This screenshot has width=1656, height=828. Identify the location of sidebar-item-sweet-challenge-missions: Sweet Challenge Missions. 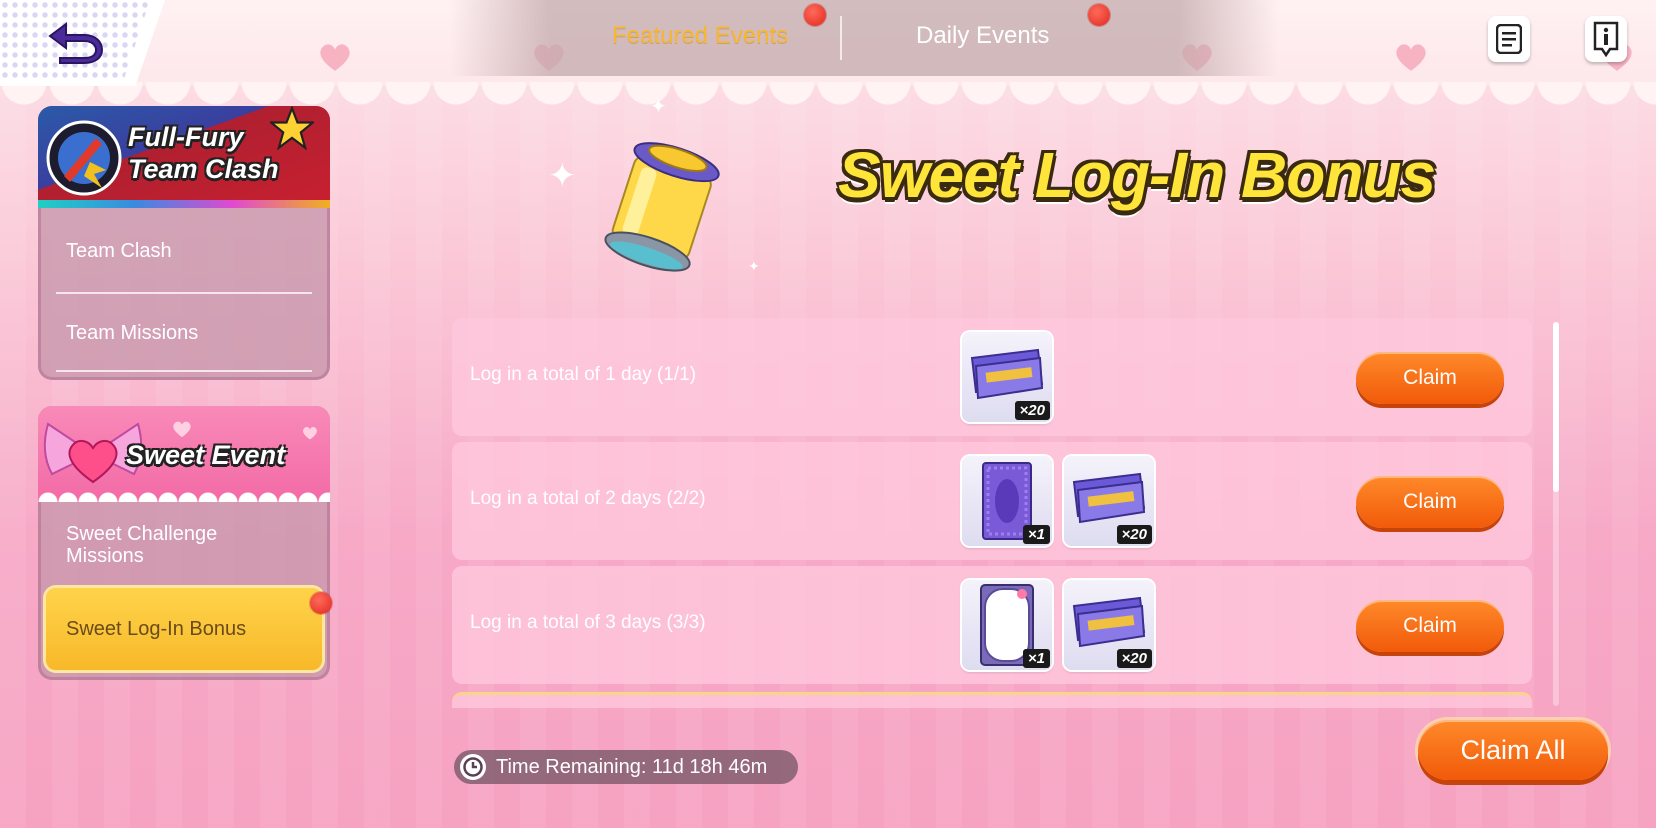
(184, 545).